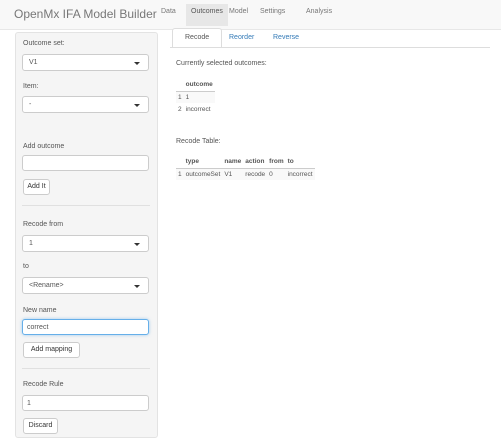 This screenshot has width=501, height=445. Describe the element at coordinates (221, 63) in the screenshot. I see `selected-outcomes-label: Currently selected outcomes:` at that location.